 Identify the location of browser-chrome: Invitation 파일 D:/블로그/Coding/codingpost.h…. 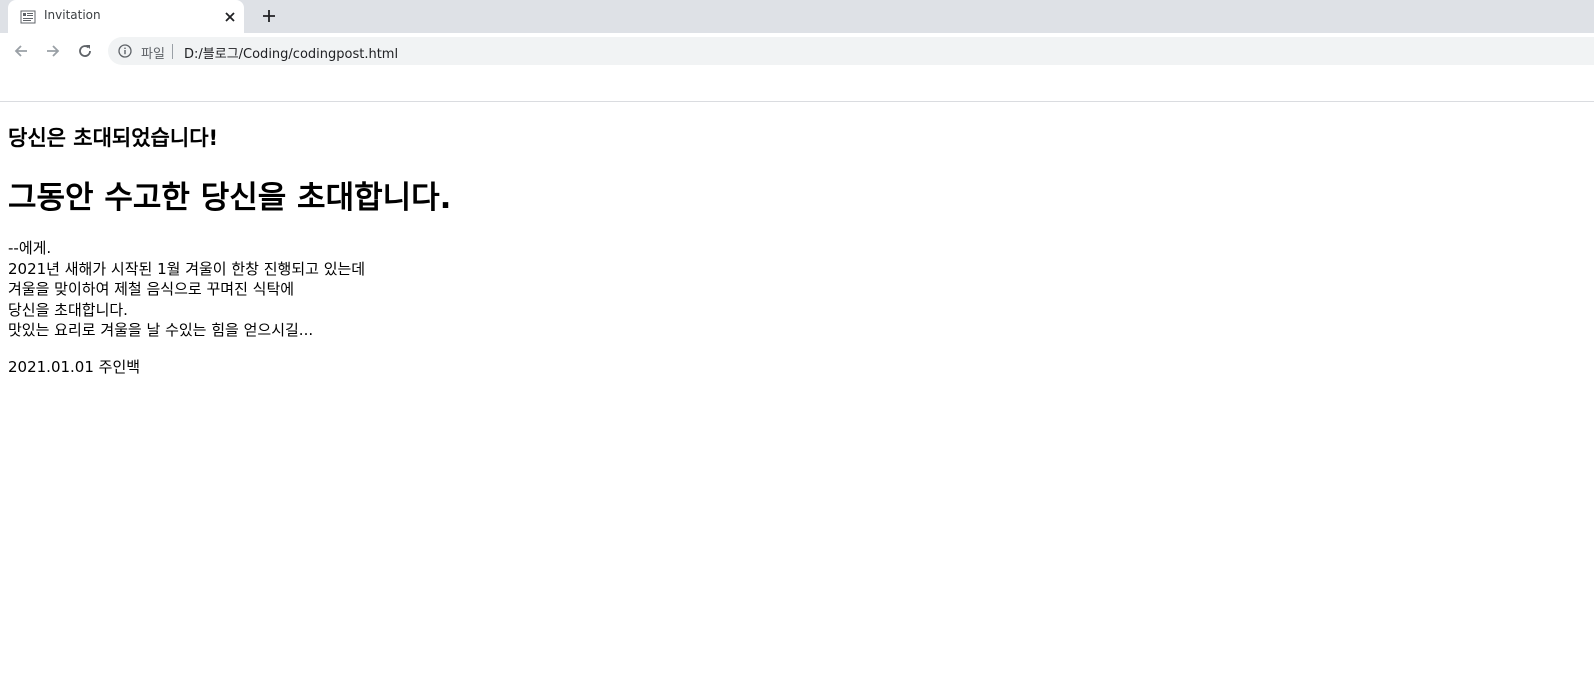
(797, 51).